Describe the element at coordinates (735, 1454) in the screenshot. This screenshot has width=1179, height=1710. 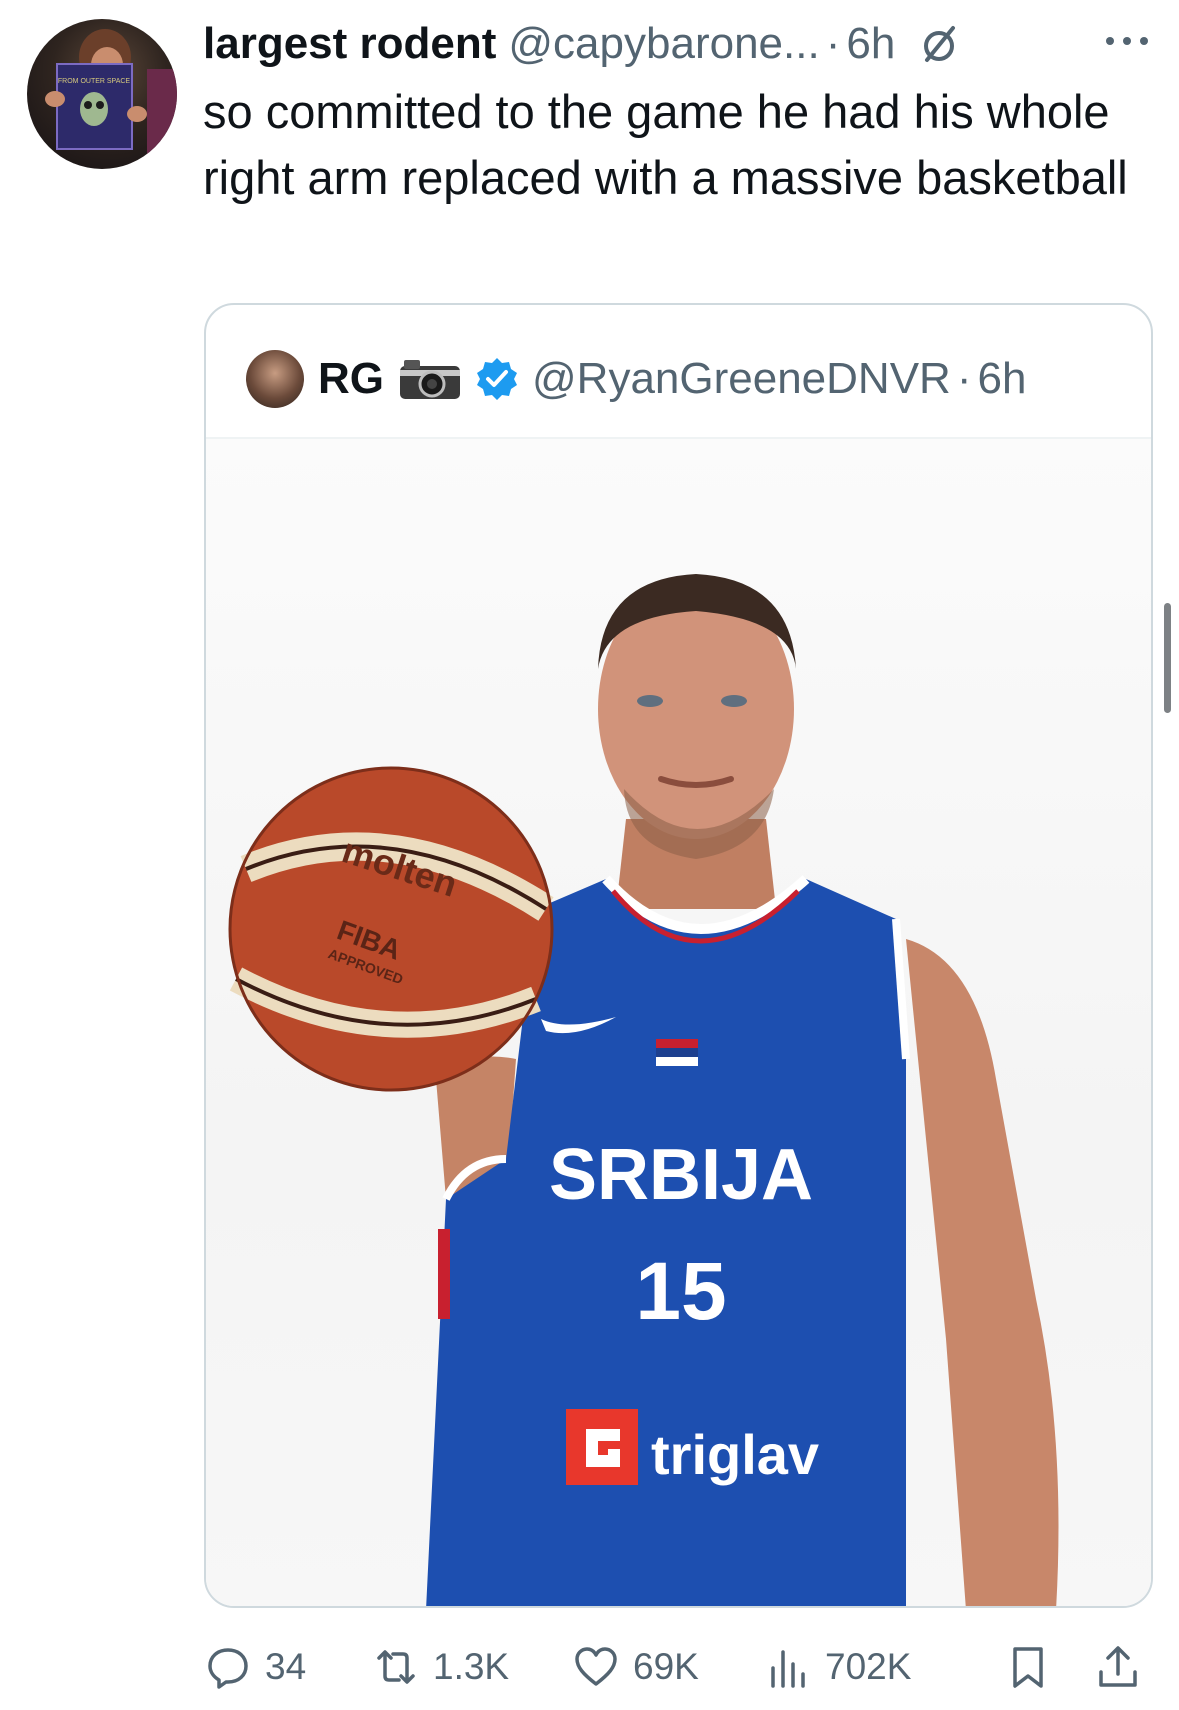
I see `sponsor-text: triglav` at that location.